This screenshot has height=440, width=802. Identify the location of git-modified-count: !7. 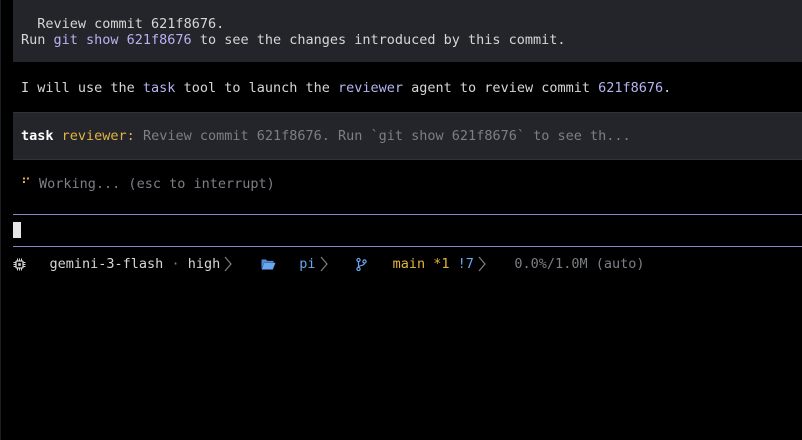
(465, 264).